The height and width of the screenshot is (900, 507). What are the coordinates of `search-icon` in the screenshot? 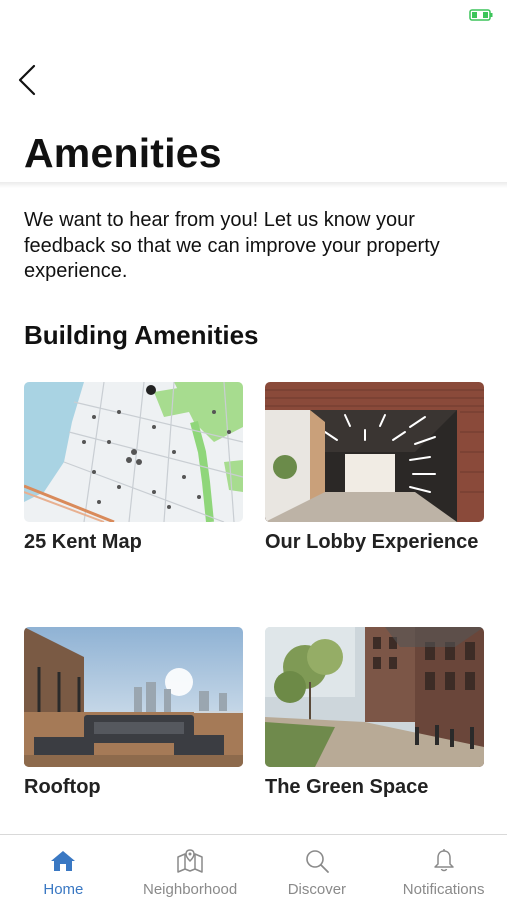 It's located at (317, 861).